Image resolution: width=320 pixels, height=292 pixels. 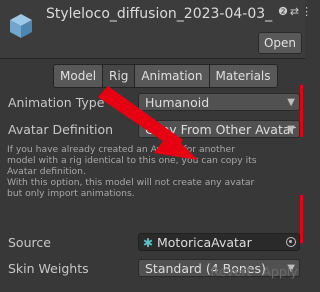 What do you see at coordinates (79, 76) in the screenshot?
I see `tab-model: Model` at bounding box center [79, 76].